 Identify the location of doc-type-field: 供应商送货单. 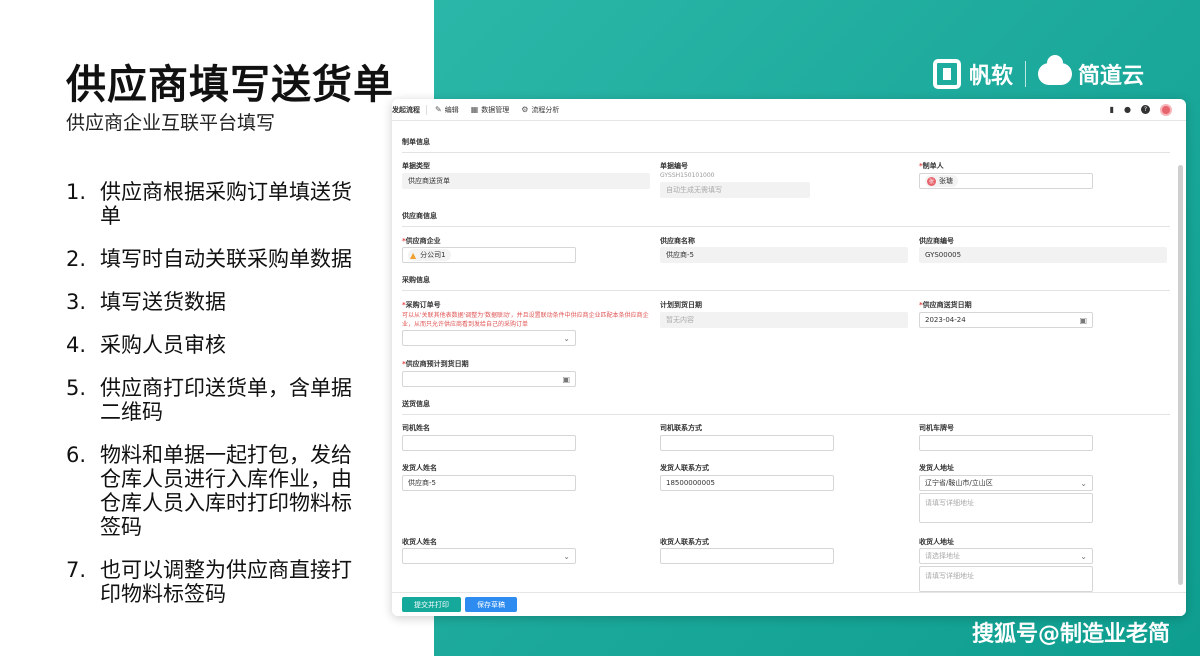
(526, 181).